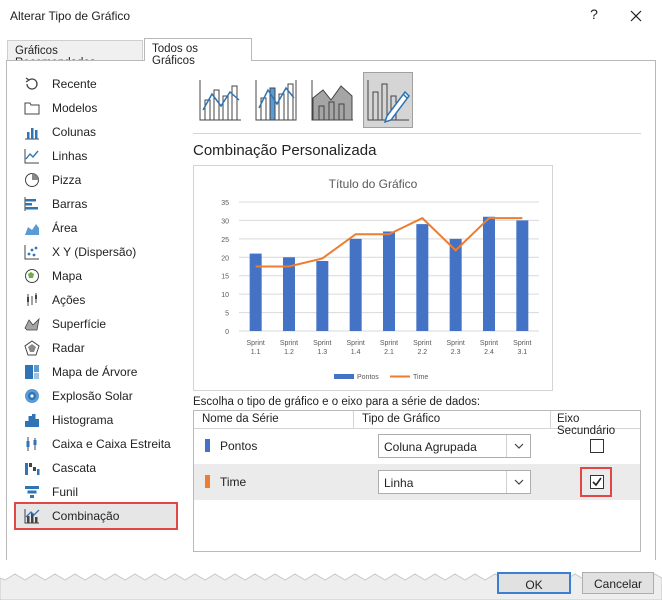 This screenshot has height=600, width=662. What do you see at coordinates (401, 419) in the screenshot?
I see `header-chart-type: Tipo de Gráfico` at bounding box center [401, 419].